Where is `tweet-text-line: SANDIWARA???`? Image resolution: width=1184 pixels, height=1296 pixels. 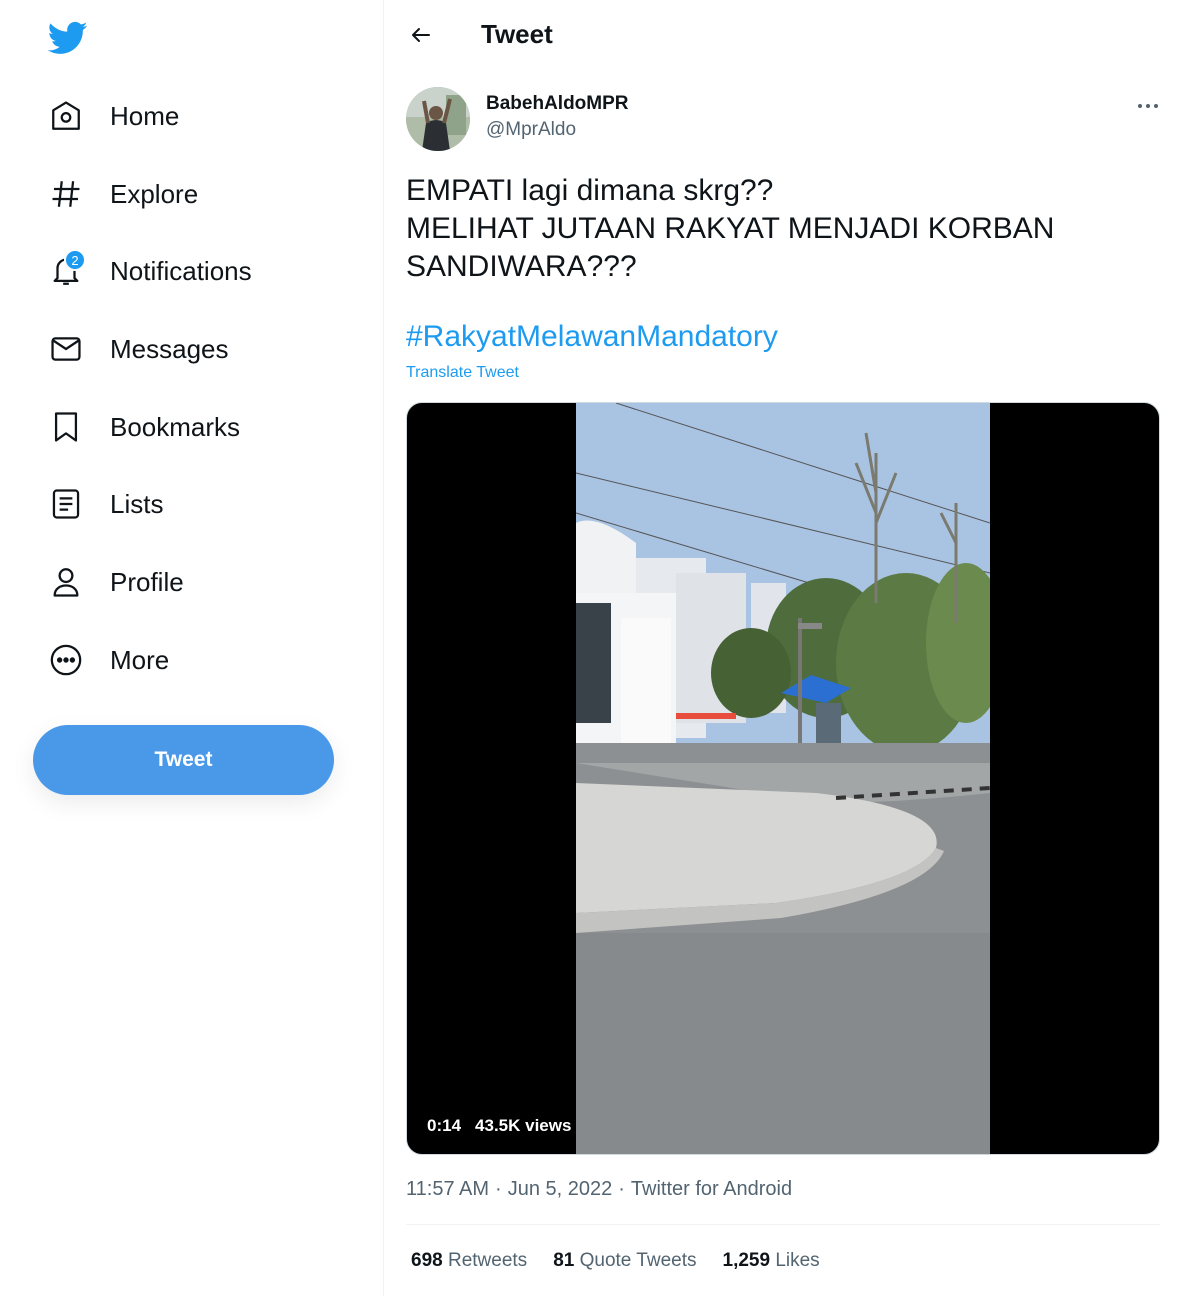
tweet-text-line: SANDIWARA??? is located at coordinates (521, 266).